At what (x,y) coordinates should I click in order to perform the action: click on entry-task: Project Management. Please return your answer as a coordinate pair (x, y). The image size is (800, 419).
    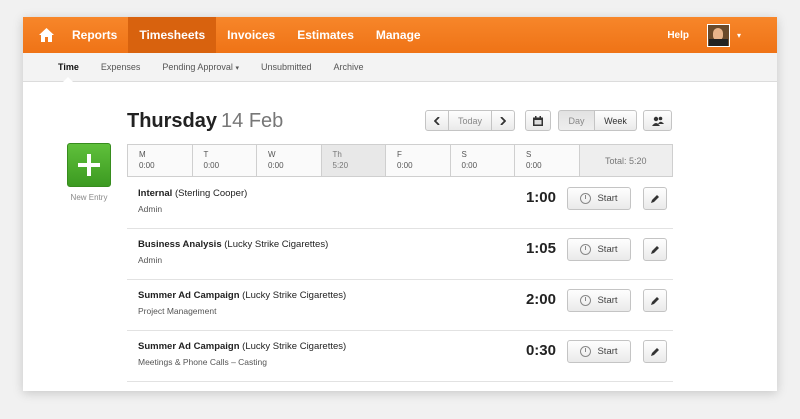
    Looking at the image, I should click on (177, 311).